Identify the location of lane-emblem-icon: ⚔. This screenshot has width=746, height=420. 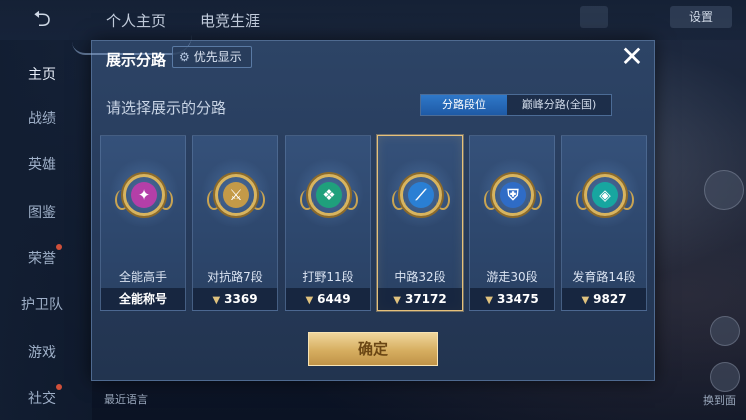
(236, 195).